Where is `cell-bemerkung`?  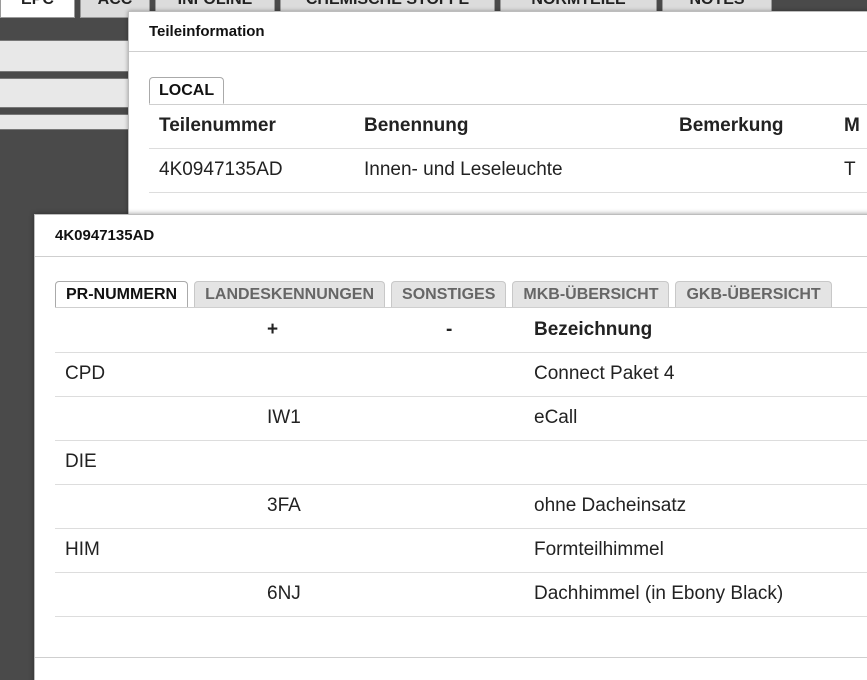
cell-bemerkung is located at coordinates (751, 170).